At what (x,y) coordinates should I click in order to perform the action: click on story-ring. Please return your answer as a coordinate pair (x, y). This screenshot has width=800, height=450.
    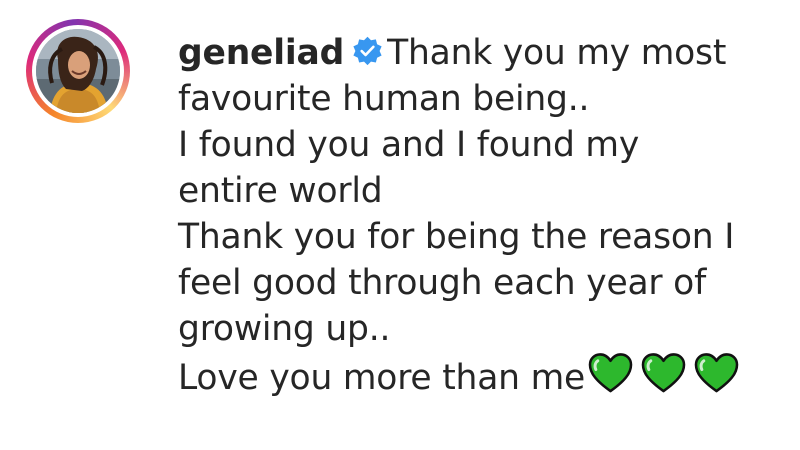
    Looking at the image, I should click on (78, 71).